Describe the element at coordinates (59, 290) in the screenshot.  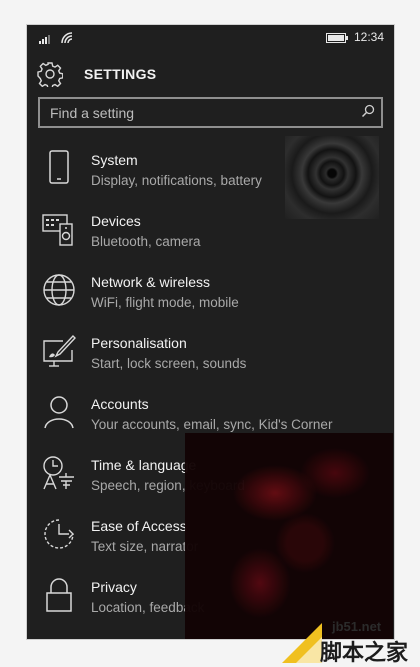
I see `globe-icon` at that location.